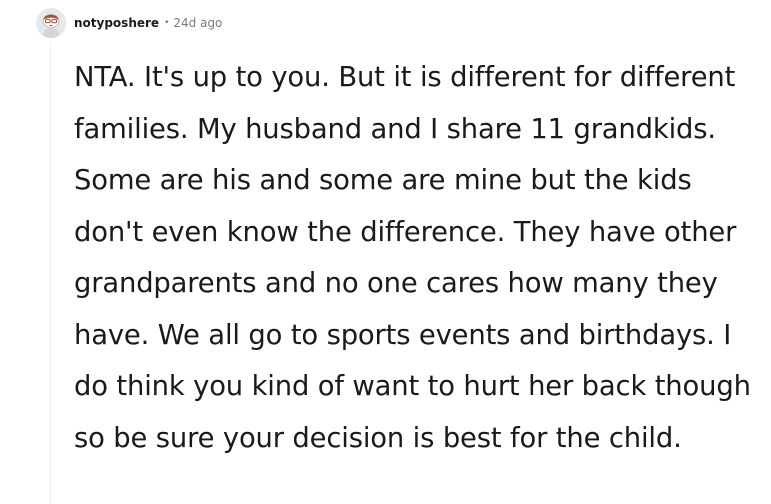  I want to click on comment-meta: notyposhere • 24d ago, so click(148, 23).